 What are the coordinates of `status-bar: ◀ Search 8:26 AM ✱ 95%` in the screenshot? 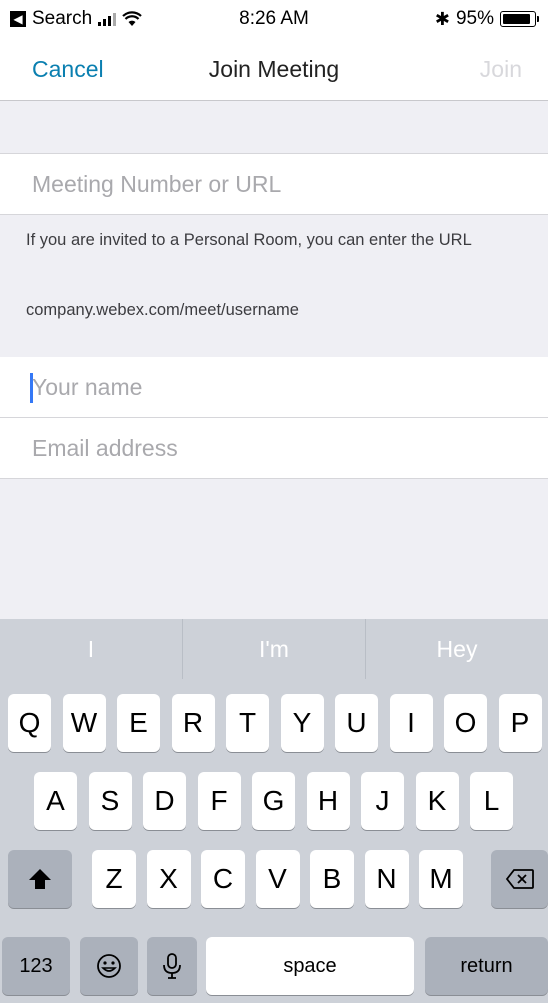 It's located at (274, 18).